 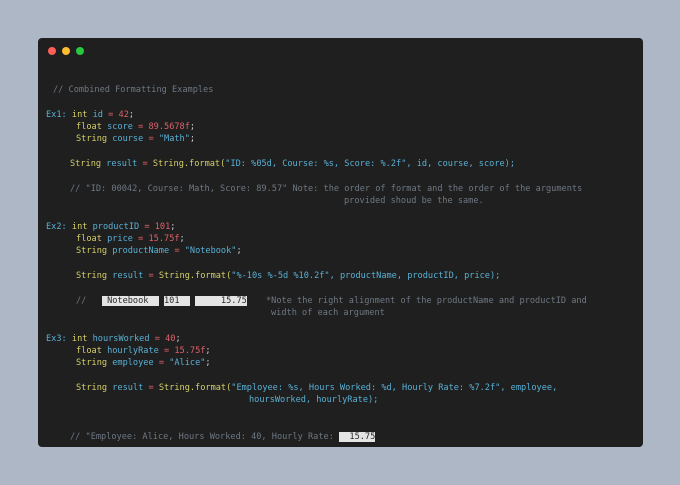 What do you see at coordinates (79, 339) in the screenshot?
I see `ex3-type: int` at bounding box center [79, 339].